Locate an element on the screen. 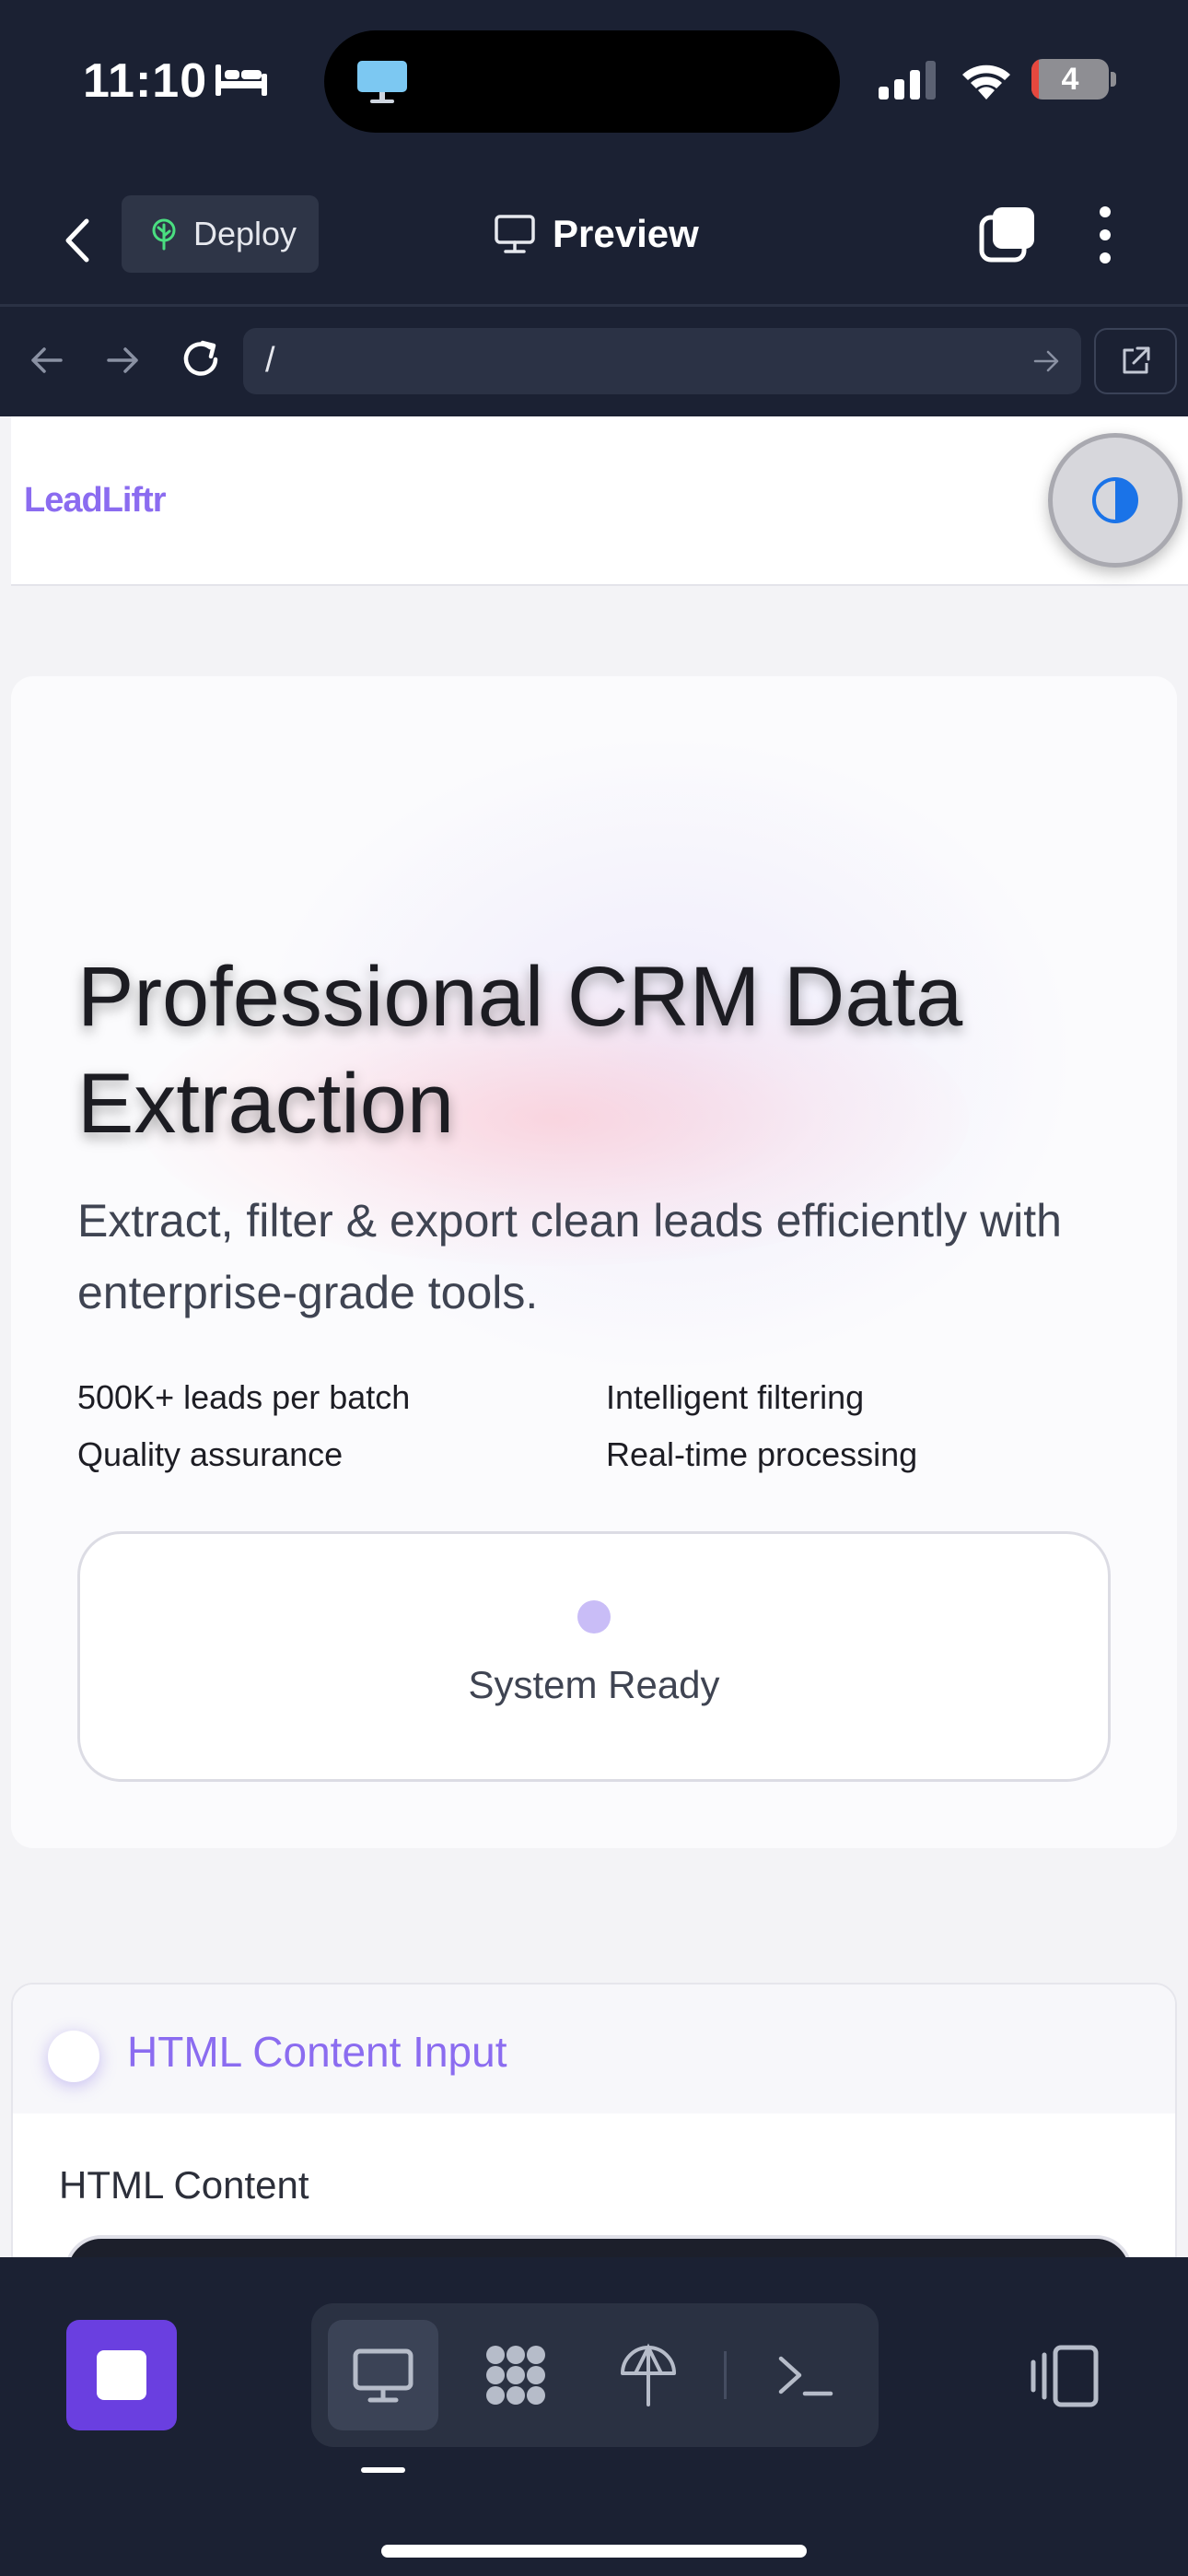 Image resolution: width=1188 pixels, height=2576 pixels. toolbar-divider is located at coordinates (594, 305).